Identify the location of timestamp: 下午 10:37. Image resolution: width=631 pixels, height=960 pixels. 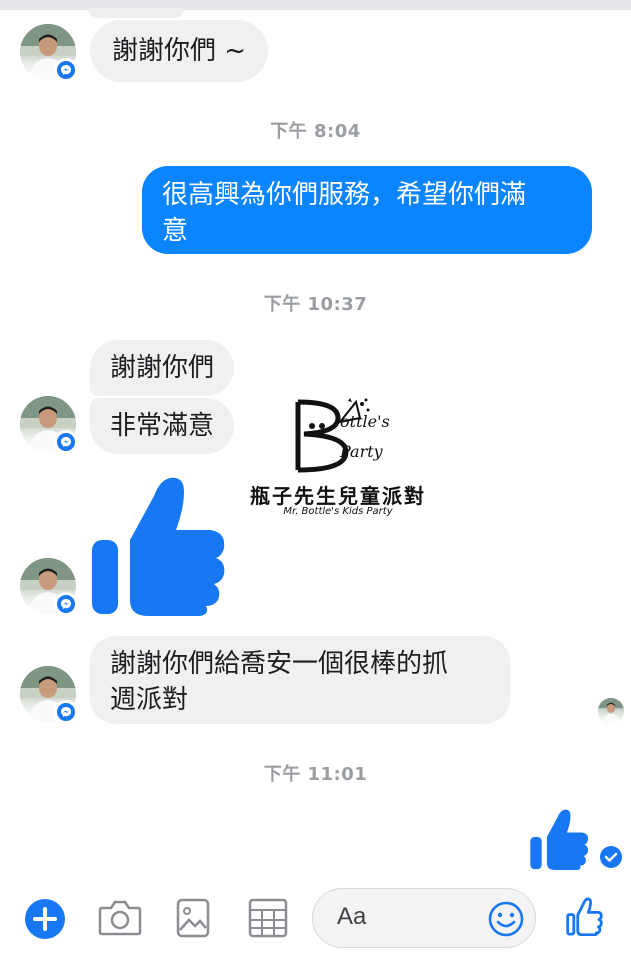
(315, 304).